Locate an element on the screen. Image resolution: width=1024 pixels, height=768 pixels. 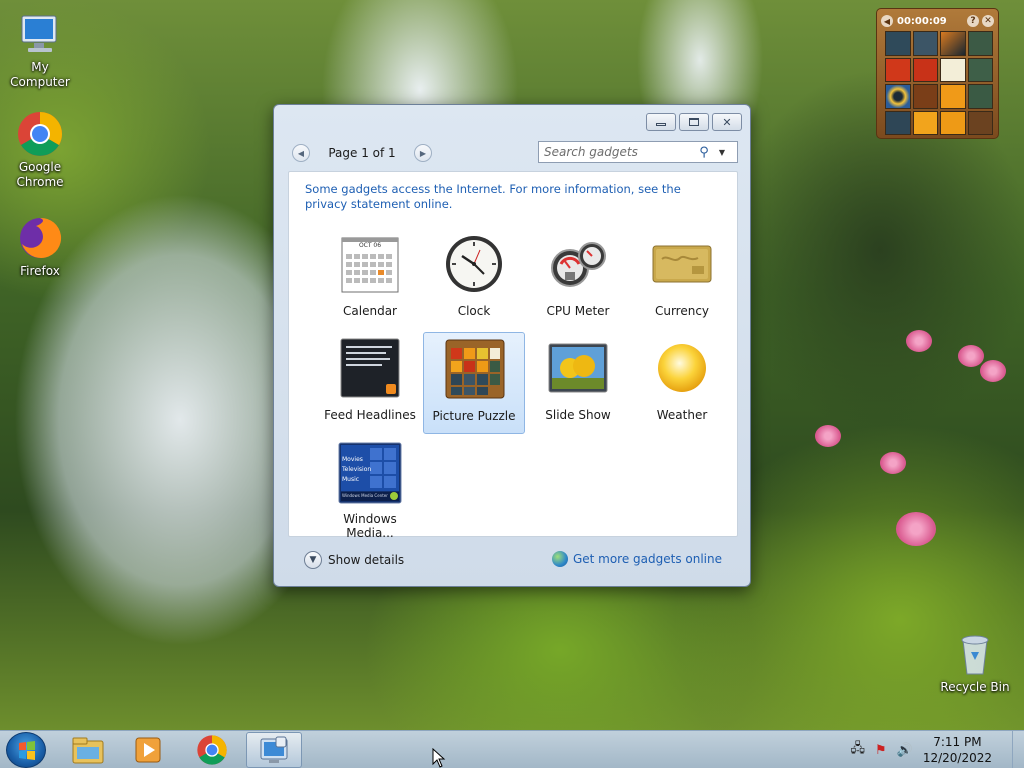
puzzle-header: ◀ 00:00:09 ? ✕ is located at coordinates (937, 21).